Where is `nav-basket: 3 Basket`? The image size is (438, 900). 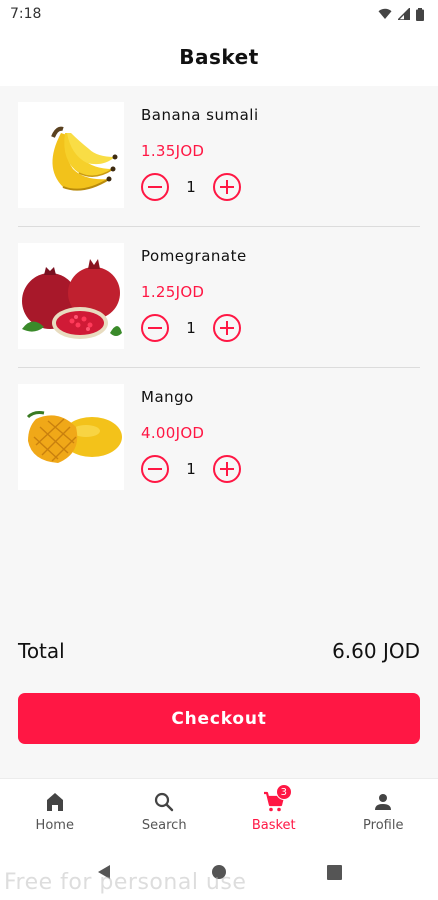
nav-basket: 3 Basket is located at coordinates (274, 811).